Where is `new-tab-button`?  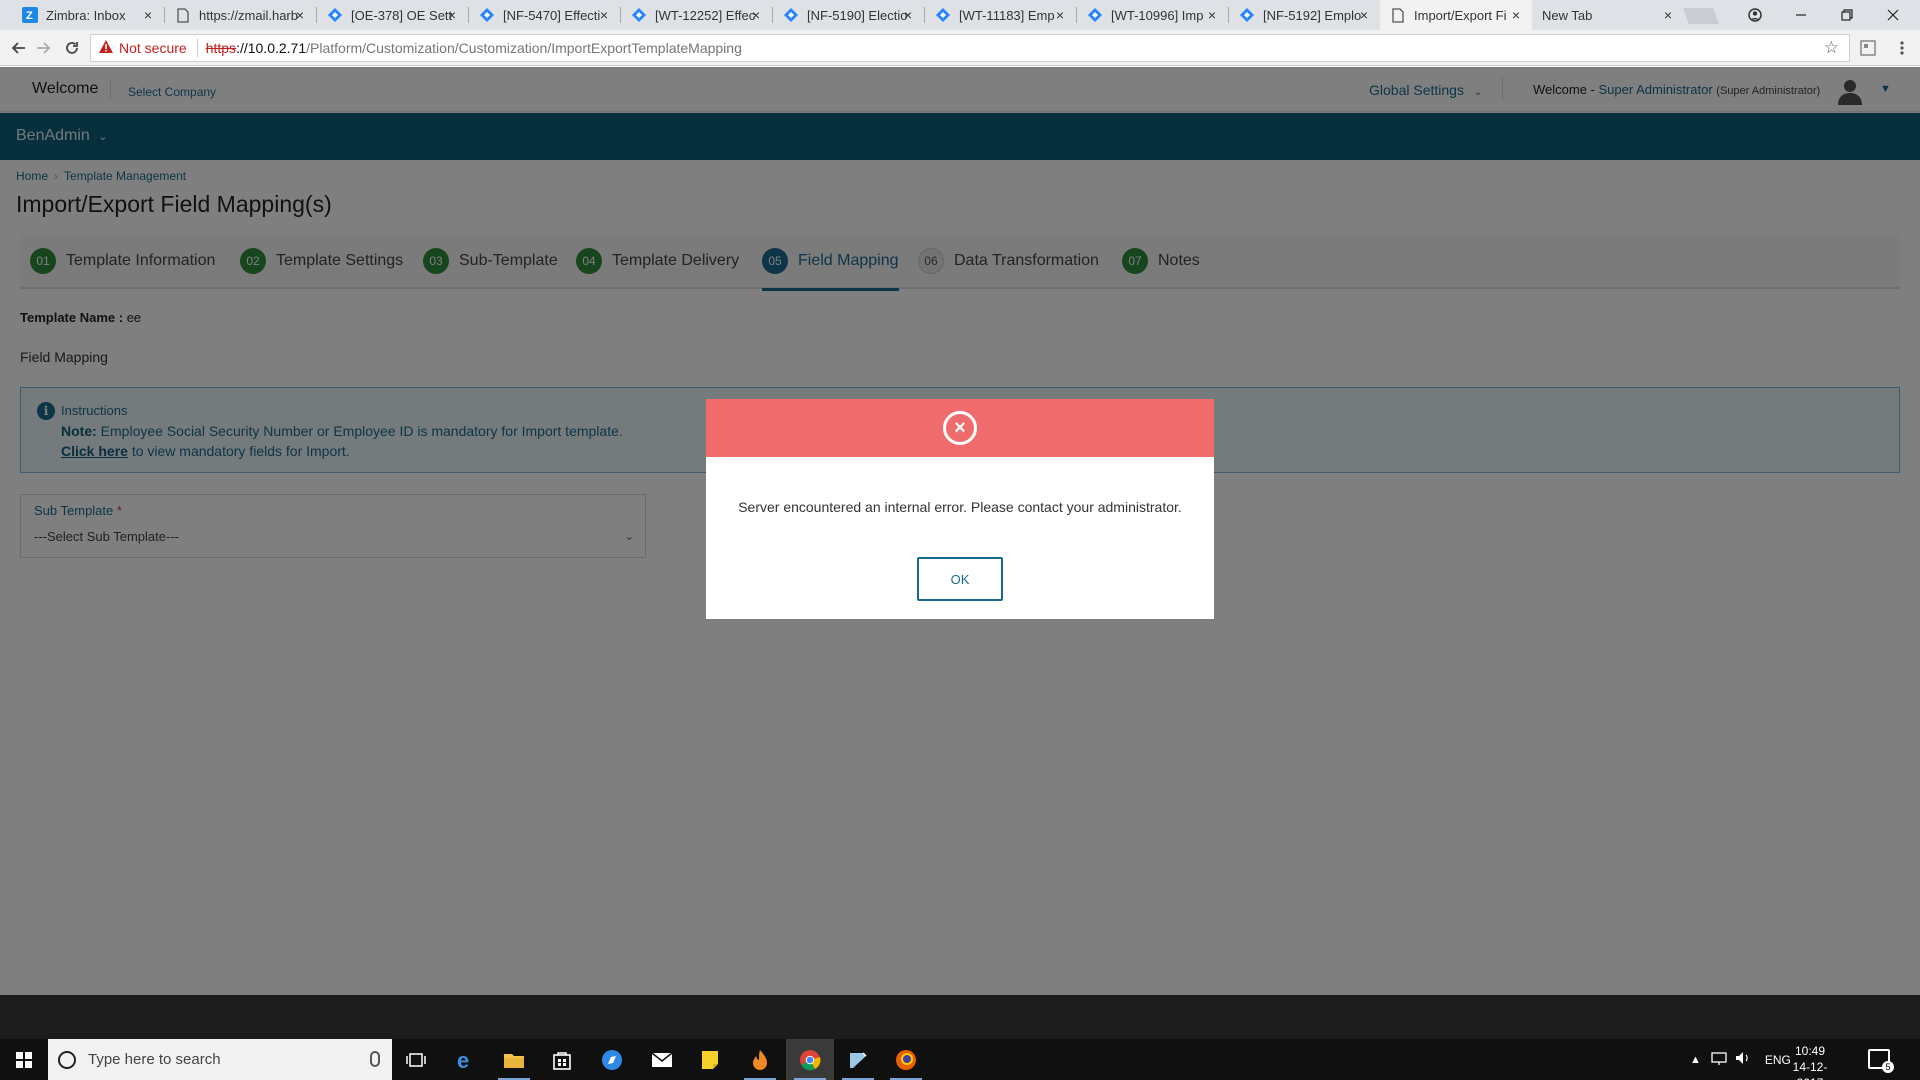
new-tab-button is located at coordinates (1701, 16).